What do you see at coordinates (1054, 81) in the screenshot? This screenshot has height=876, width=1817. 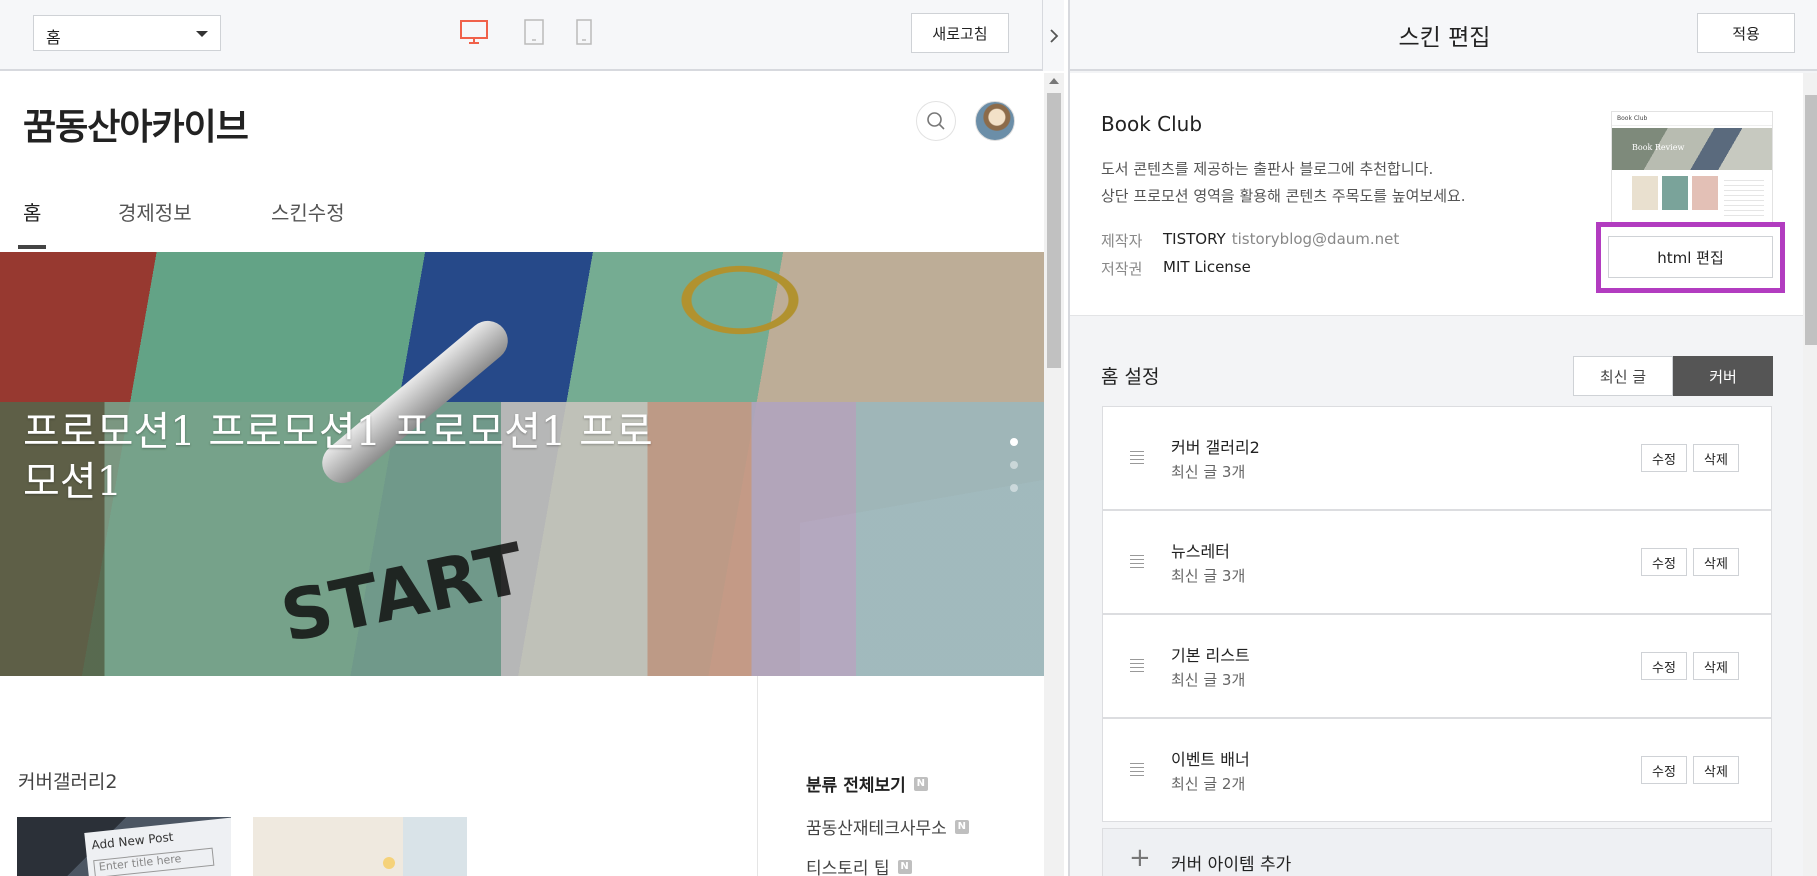 I see `scroll-up-icon` at bounding box center [1054, 81].